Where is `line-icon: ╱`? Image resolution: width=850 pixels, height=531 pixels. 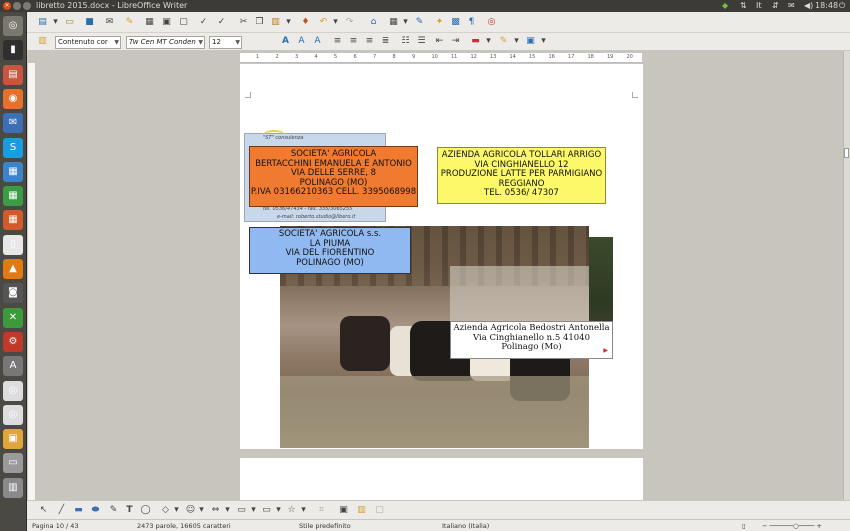 line-icon: ╱ is located at coordinates (61, 510).